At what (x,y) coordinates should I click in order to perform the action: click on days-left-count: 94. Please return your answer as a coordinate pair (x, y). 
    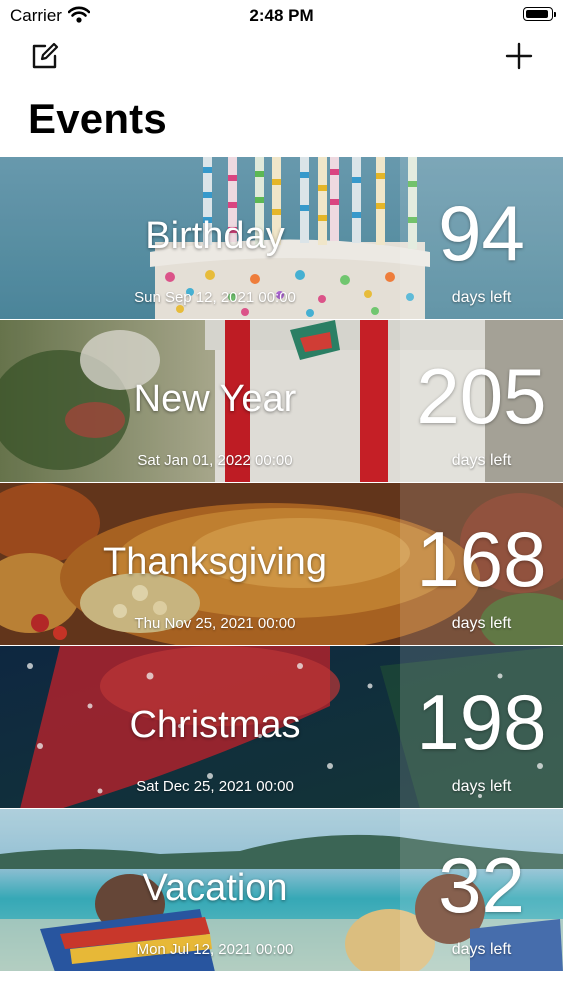
    Looking at the image, I should click on (481, 233).